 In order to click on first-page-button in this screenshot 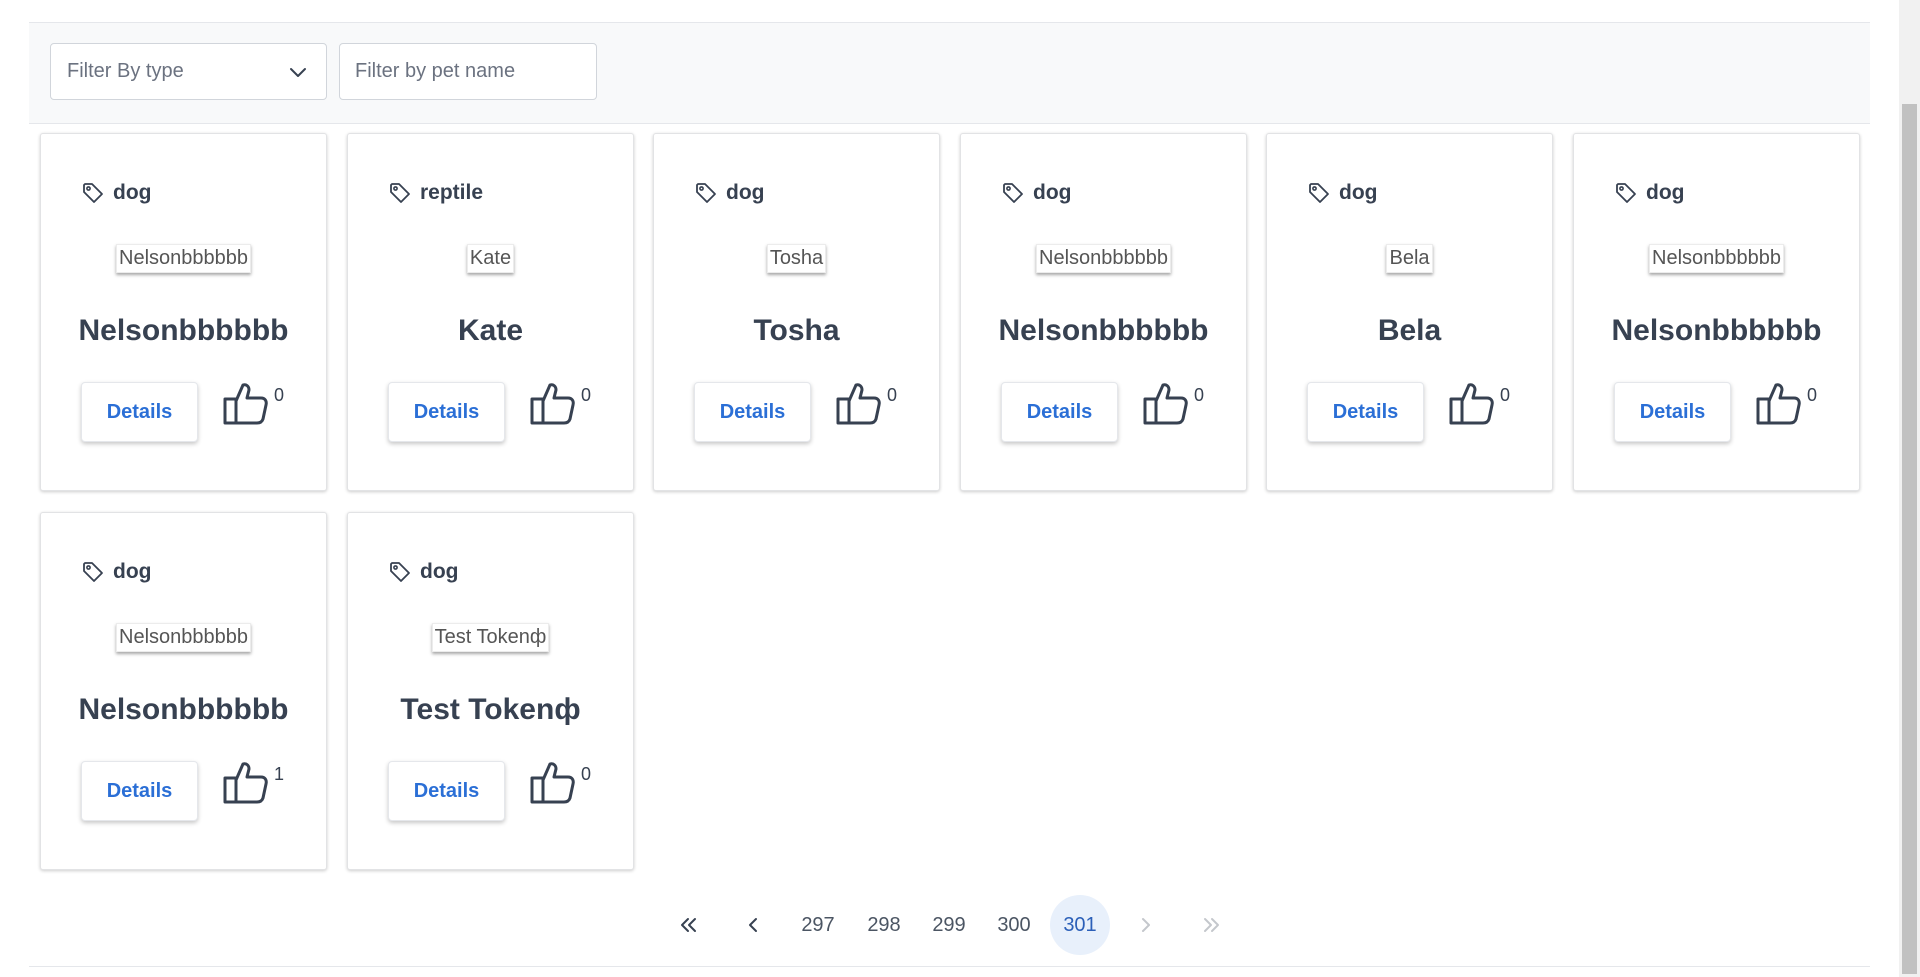, I will do `click(689, 925)`.